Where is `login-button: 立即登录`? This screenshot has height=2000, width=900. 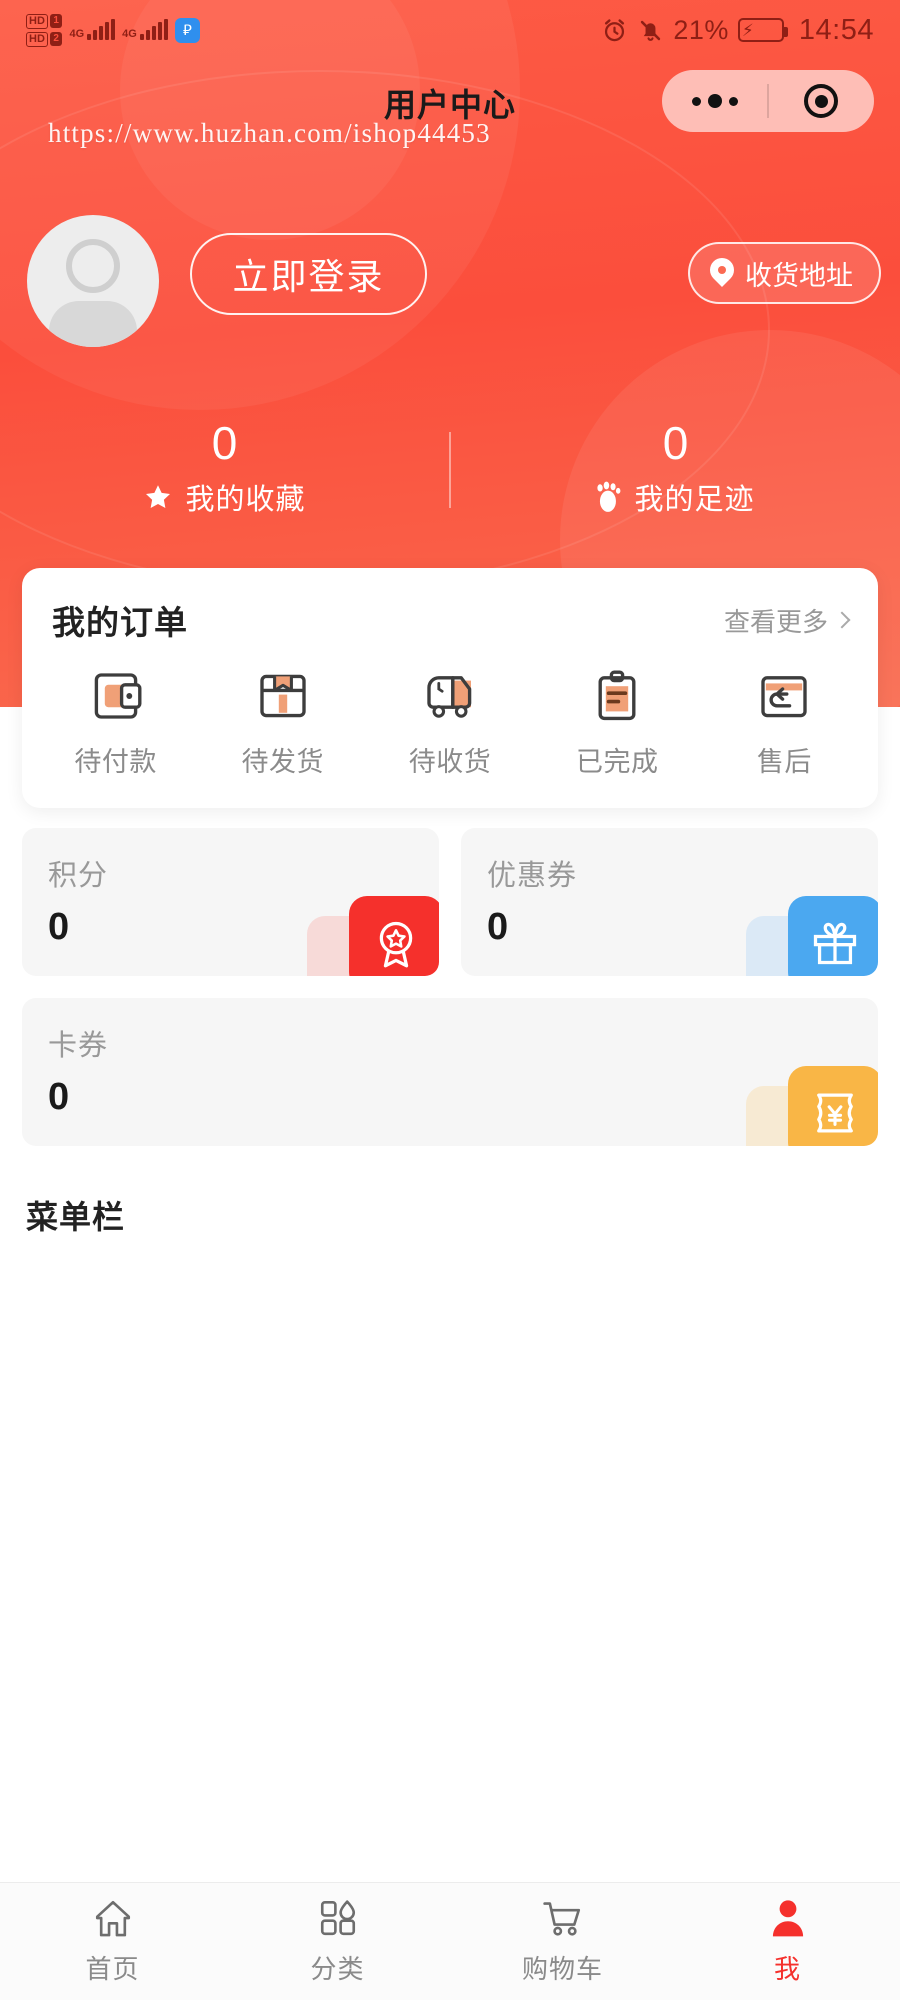
login-button: 立即登录 is located at coordinates (308, 274).